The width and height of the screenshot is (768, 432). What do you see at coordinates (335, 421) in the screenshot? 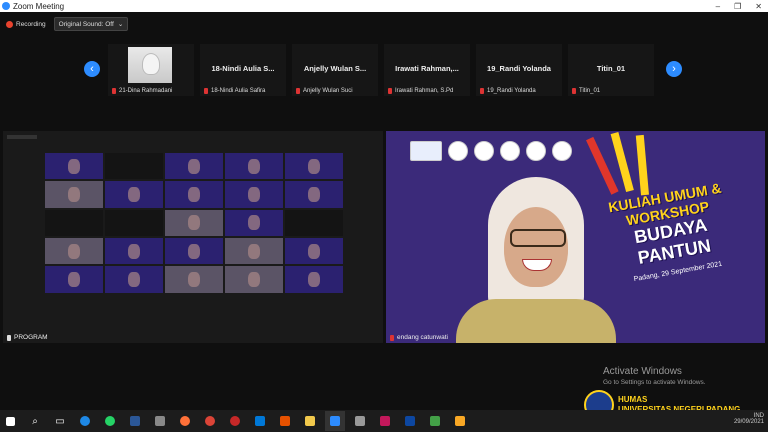
I see `zoom-icon` at bounding box center [335, 421].